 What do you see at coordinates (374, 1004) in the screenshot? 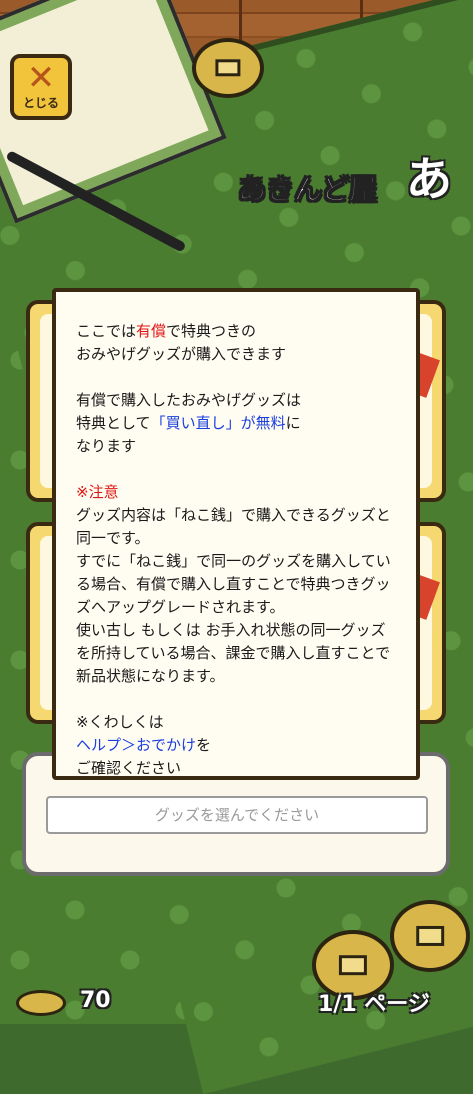
I see `page-indicator: 1/1 ページ` at bounding box center [374, 1004].